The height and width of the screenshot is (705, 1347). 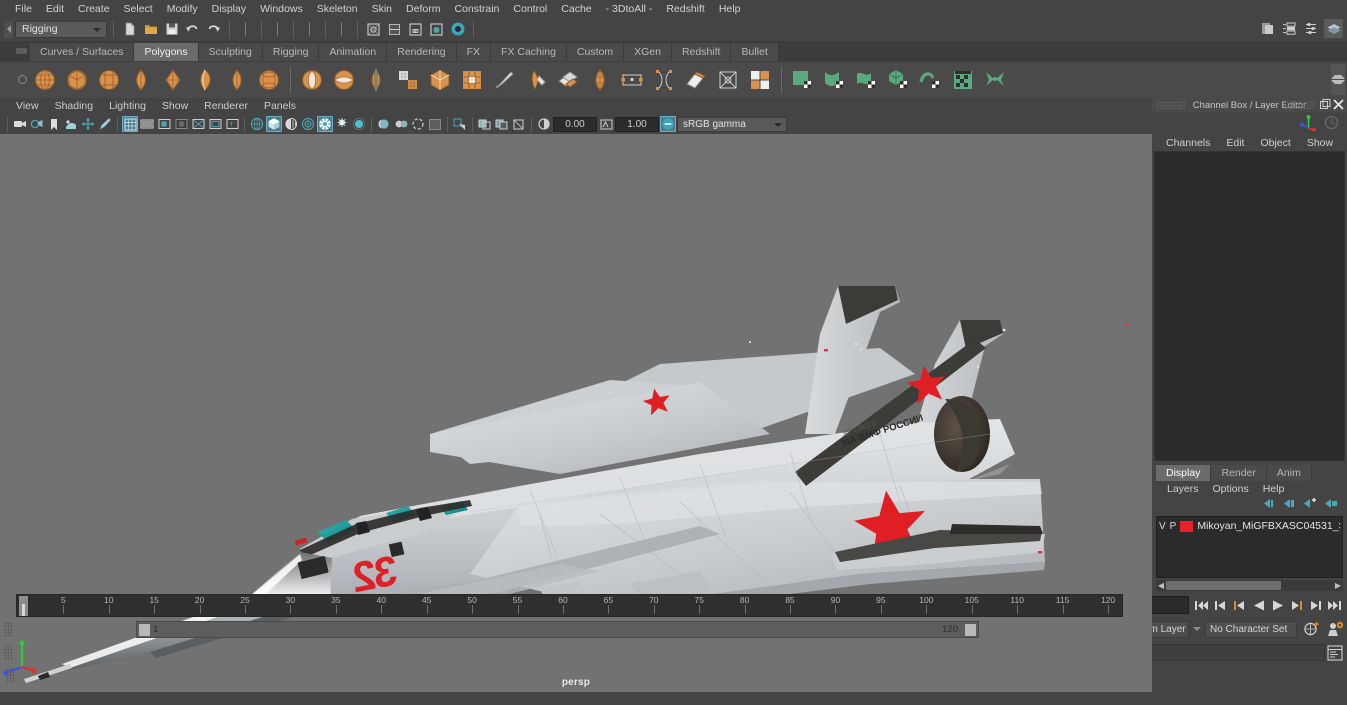 I want to click on poly-disc-icon, so click(x=237, y=80).